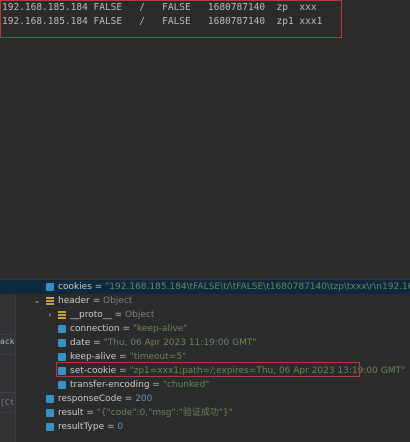 This screenshot has height=442, width=410. What do you see at coordinates (205, 427) in the screenshot?
I see `variable-row-resulttype: resultType = 0` at bounding box center [205, 427].